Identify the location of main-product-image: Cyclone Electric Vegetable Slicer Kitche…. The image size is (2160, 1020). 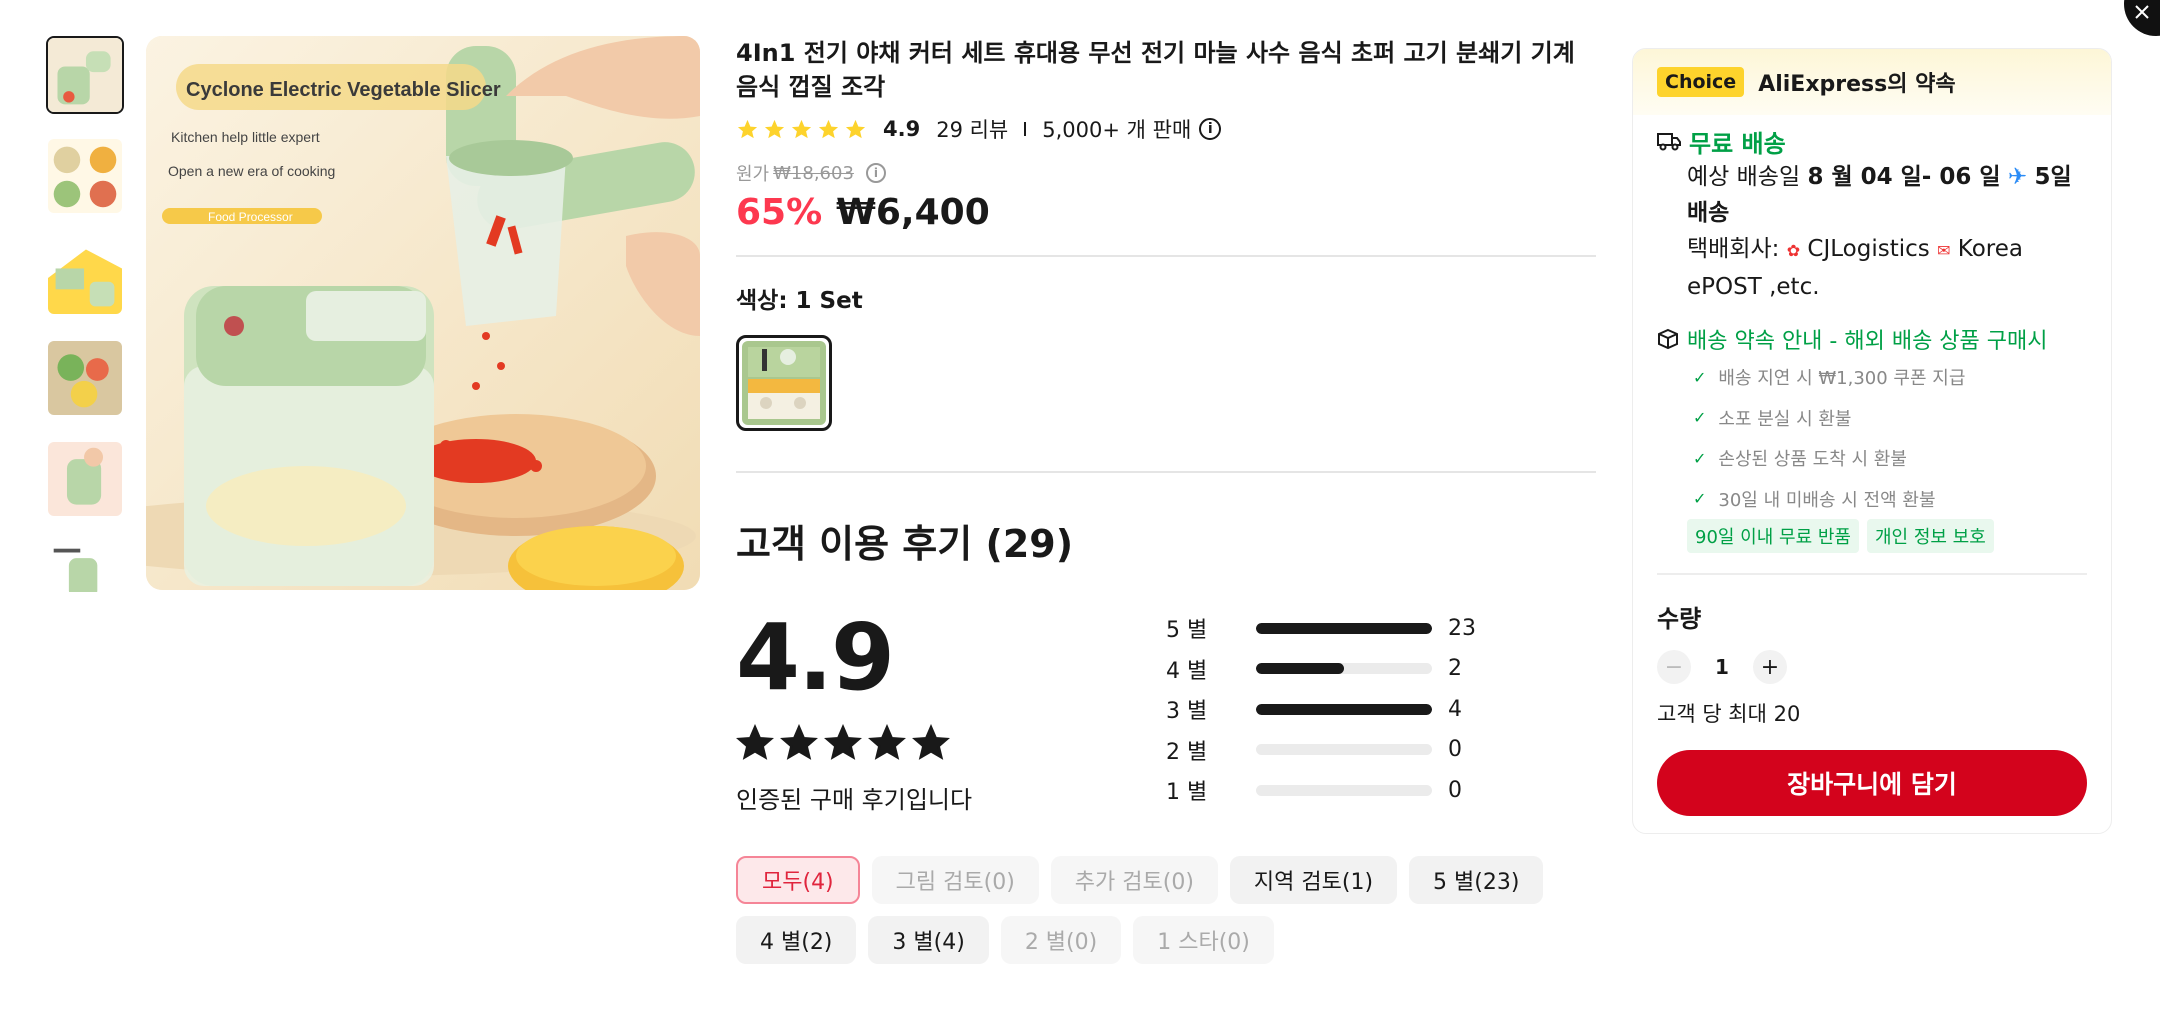
(423, 313).